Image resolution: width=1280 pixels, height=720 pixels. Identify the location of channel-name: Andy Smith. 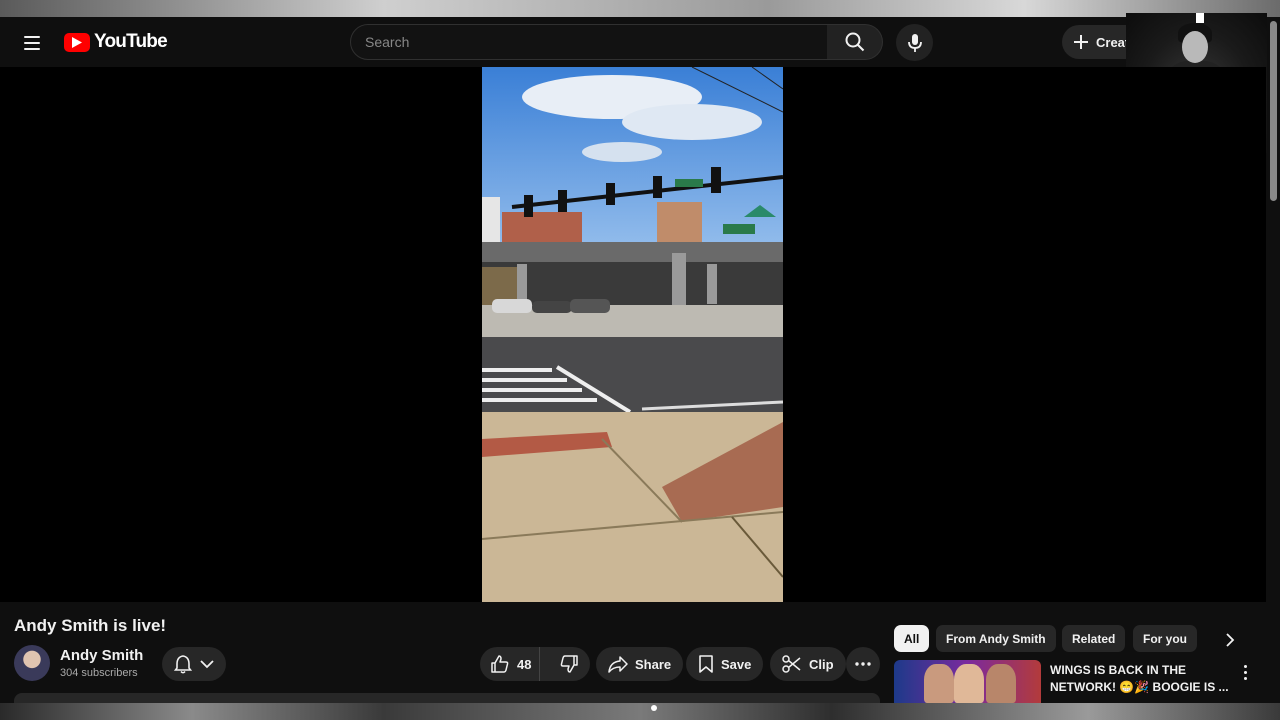
(101, 655).